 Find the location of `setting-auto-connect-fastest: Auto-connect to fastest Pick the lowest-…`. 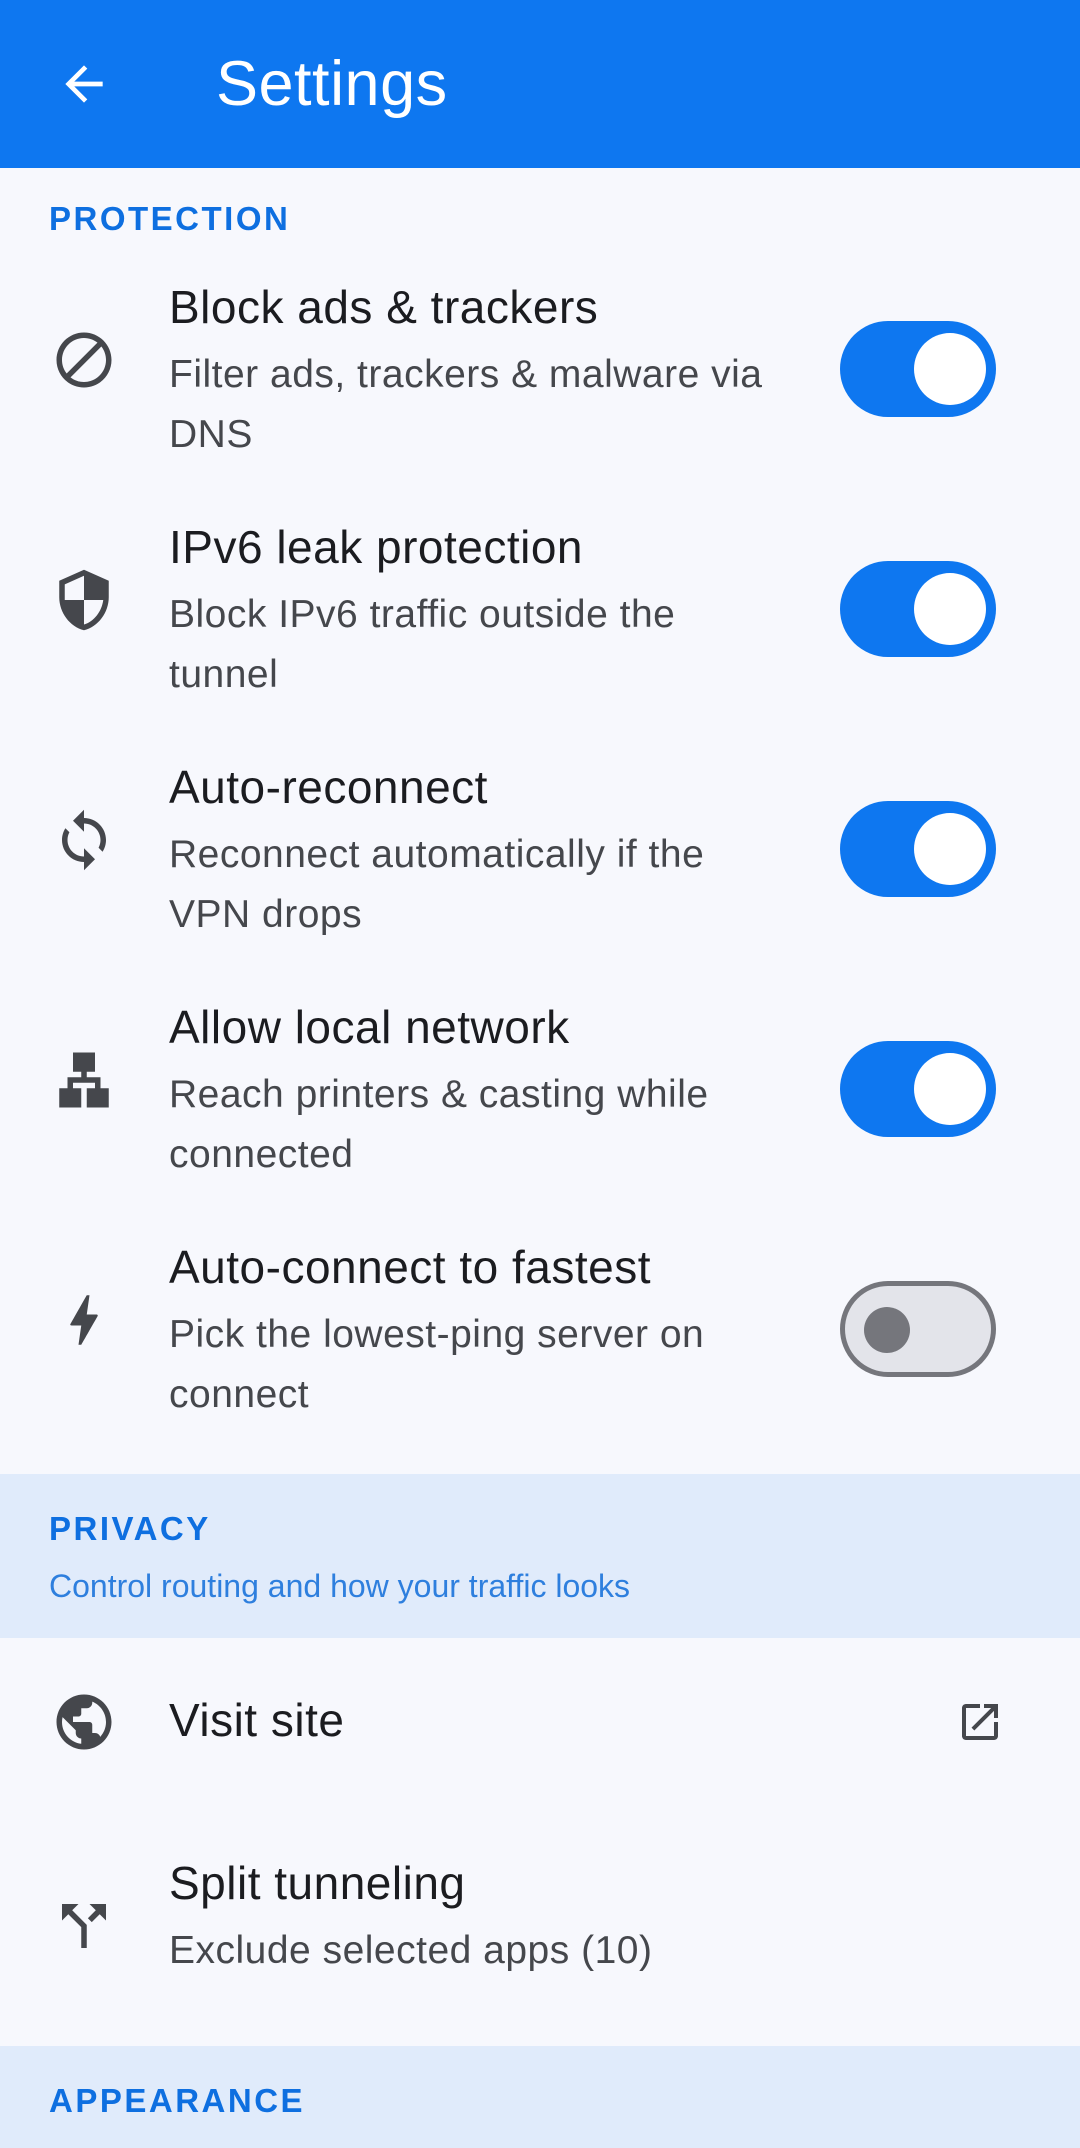

setting-auto-connect-fastest: Auto-connect to fastest Pick the lowest-… is located at coordinates (540, 1320).